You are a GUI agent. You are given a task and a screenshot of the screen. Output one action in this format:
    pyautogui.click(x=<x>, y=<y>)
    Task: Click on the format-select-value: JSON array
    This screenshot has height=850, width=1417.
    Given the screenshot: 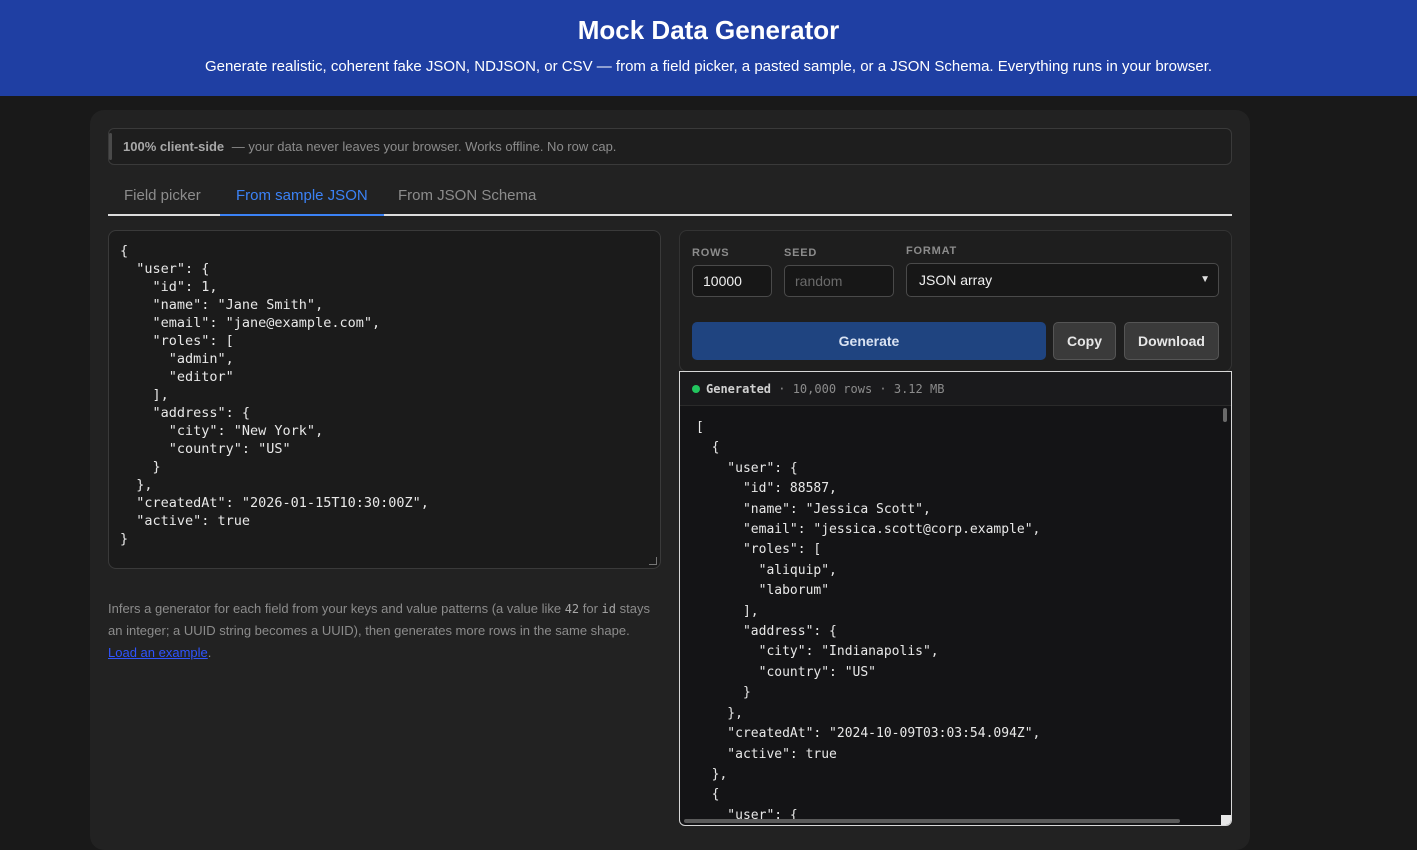 What is the action you would take?
    pyautogui.click(x=956, y=280)
    